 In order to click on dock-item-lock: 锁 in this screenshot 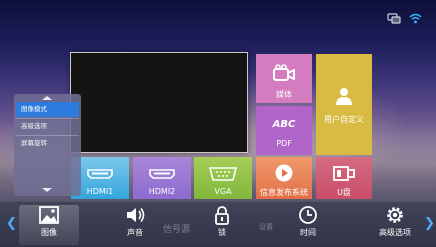, I will do `click(222, 225)`.